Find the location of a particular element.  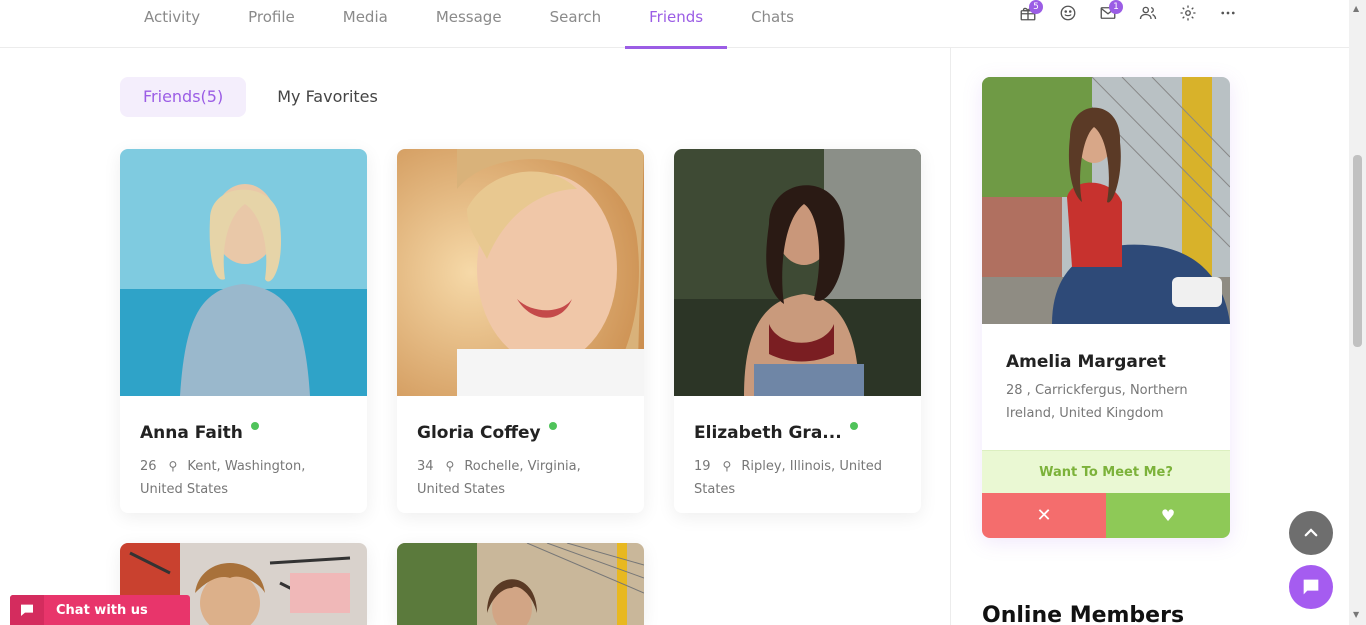

friend-name: Gloria Coffey is located at coordinates (479, 433).